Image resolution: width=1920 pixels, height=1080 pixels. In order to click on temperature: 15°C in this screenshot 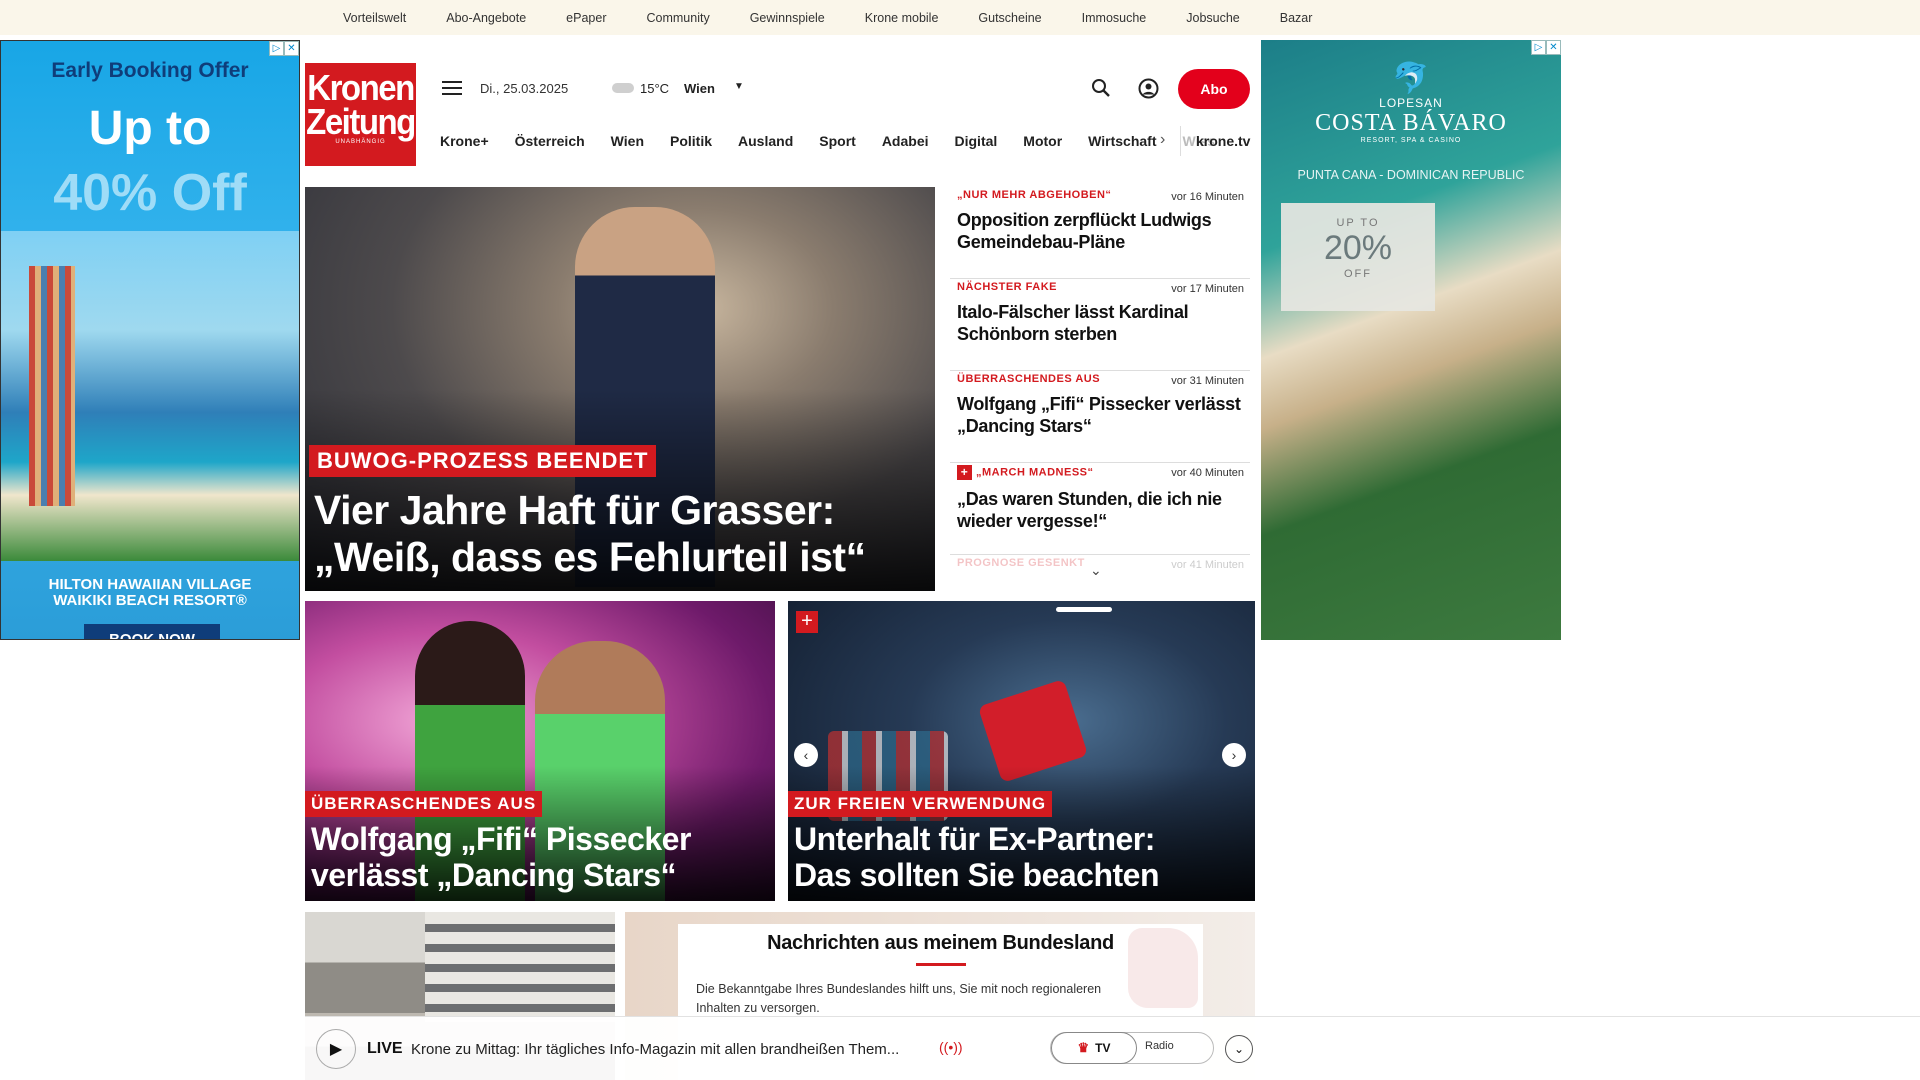, I will do `click(655, 88)`.